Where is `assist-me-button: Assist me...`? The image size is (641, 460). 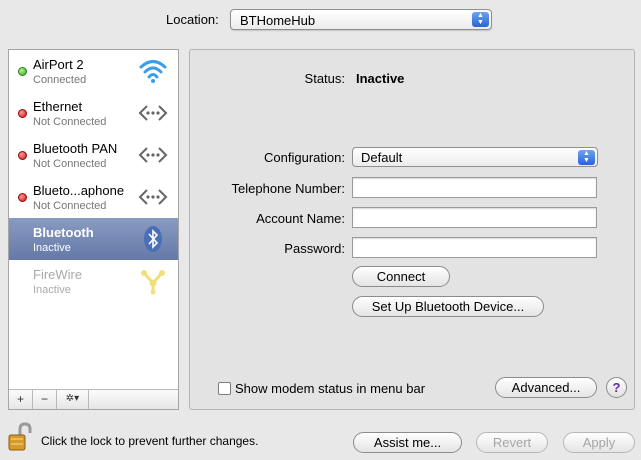
assist-me-button: Assist me... is located at coordinates (407, 442).